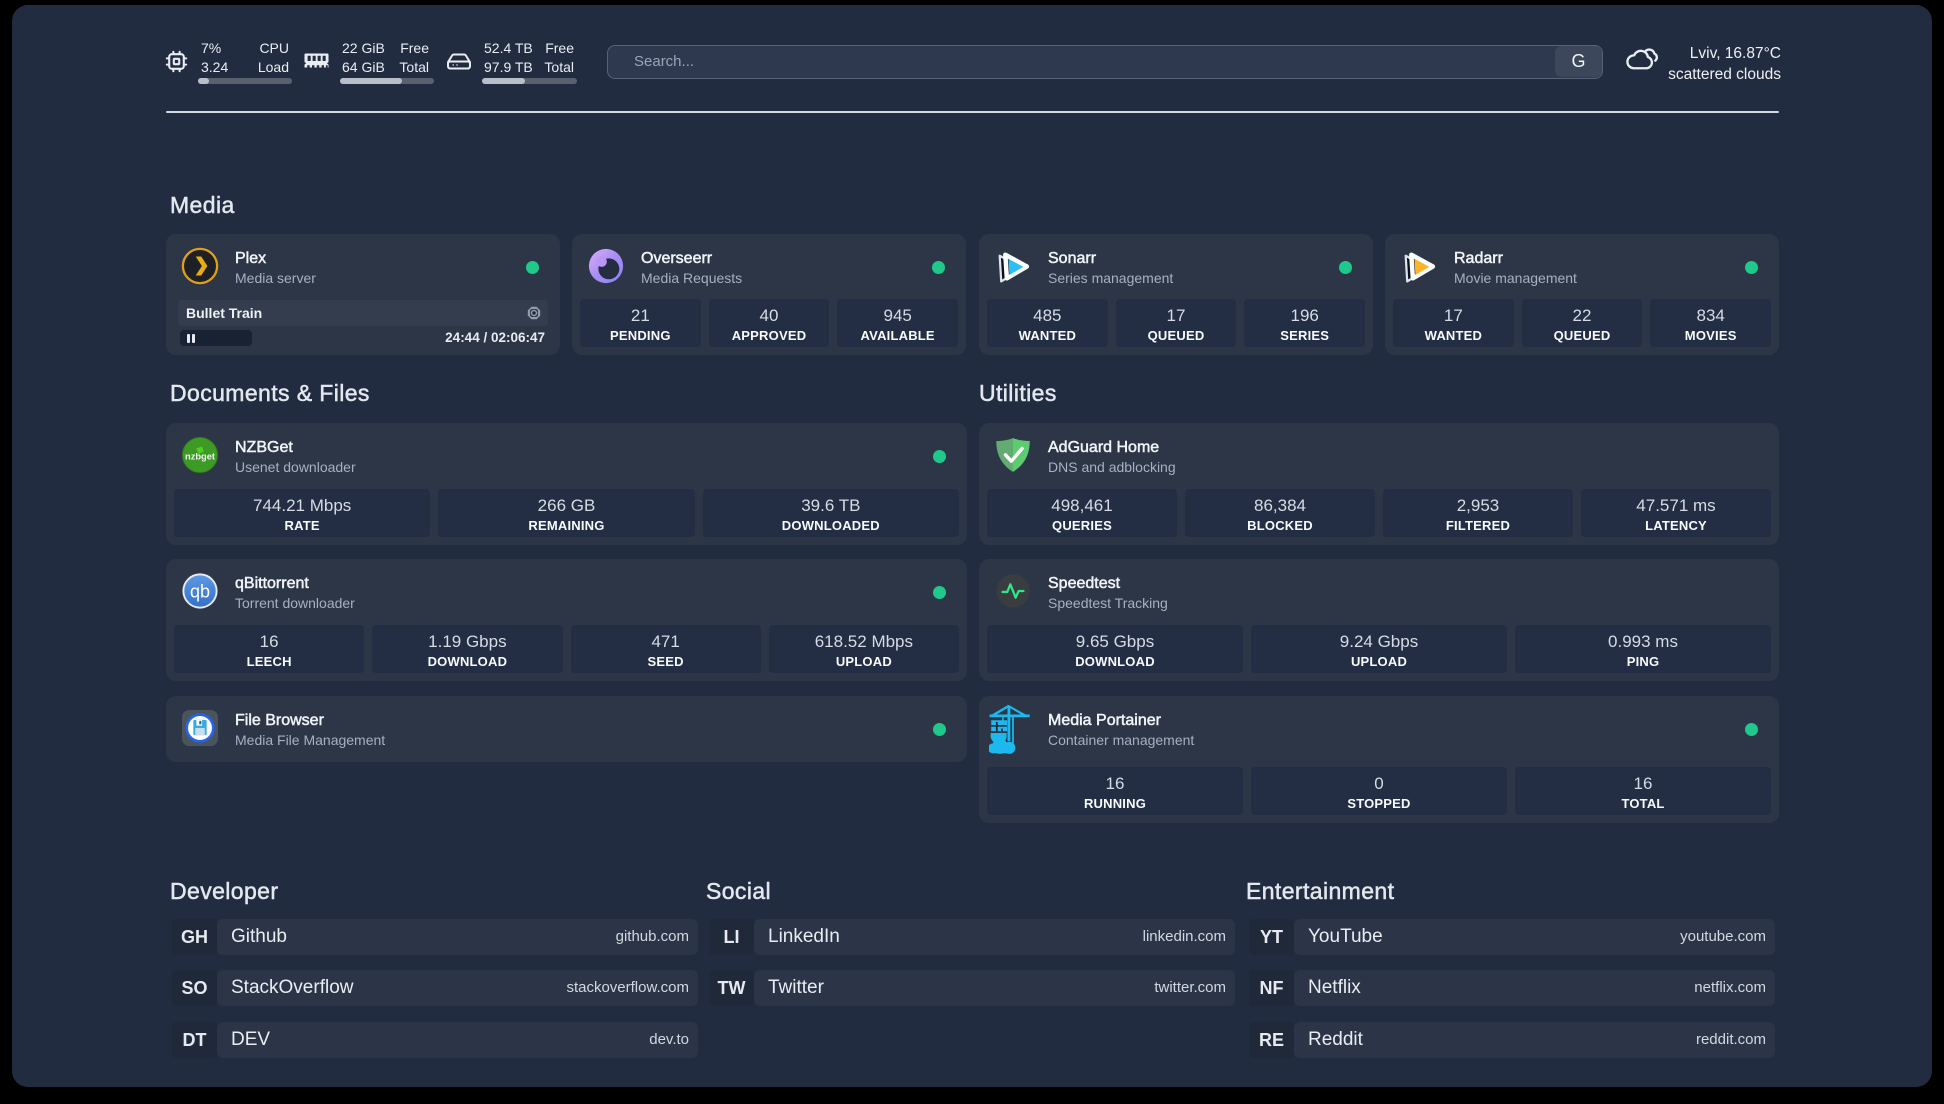 The height and width of the screenshot is (1104, 1944). Describe the element at coordinates (200, 456) in the screenshot. I see `svg-text: nzbget` at that location.